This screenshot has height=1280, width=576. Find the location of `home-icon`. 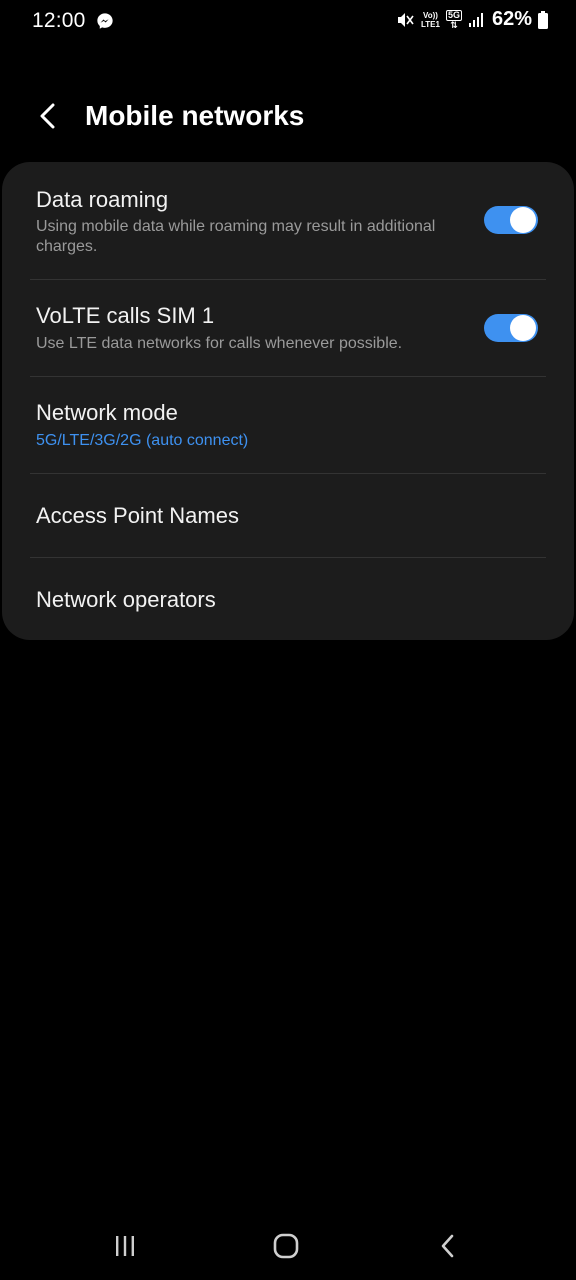

home-icon is located at coordinates (286, 1246).